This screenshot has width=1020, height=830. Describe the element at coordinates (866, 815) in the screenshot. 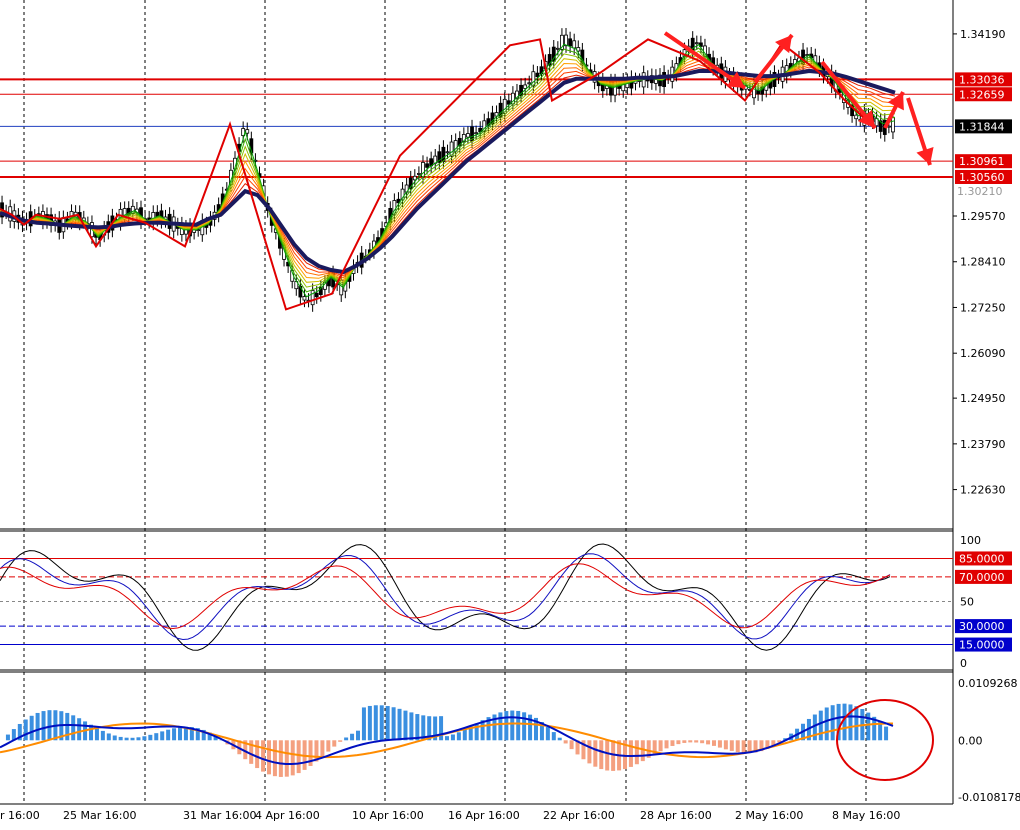

I see `time-label: 8 May 16:00` at that location.